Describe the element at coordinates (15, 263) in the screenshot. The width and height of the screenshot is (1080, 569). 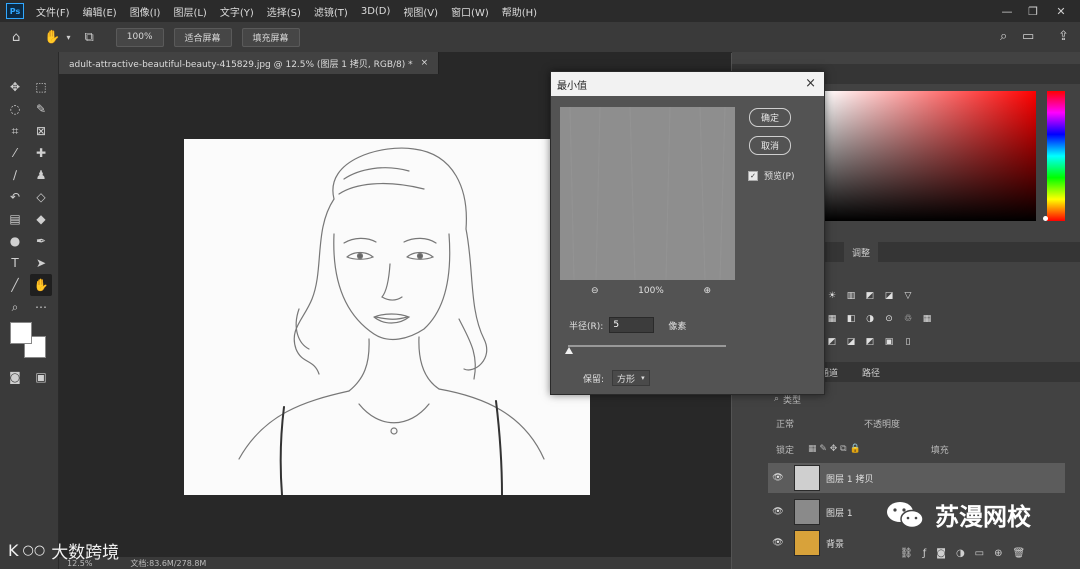
I see `type-tool-icon: T` at that location.